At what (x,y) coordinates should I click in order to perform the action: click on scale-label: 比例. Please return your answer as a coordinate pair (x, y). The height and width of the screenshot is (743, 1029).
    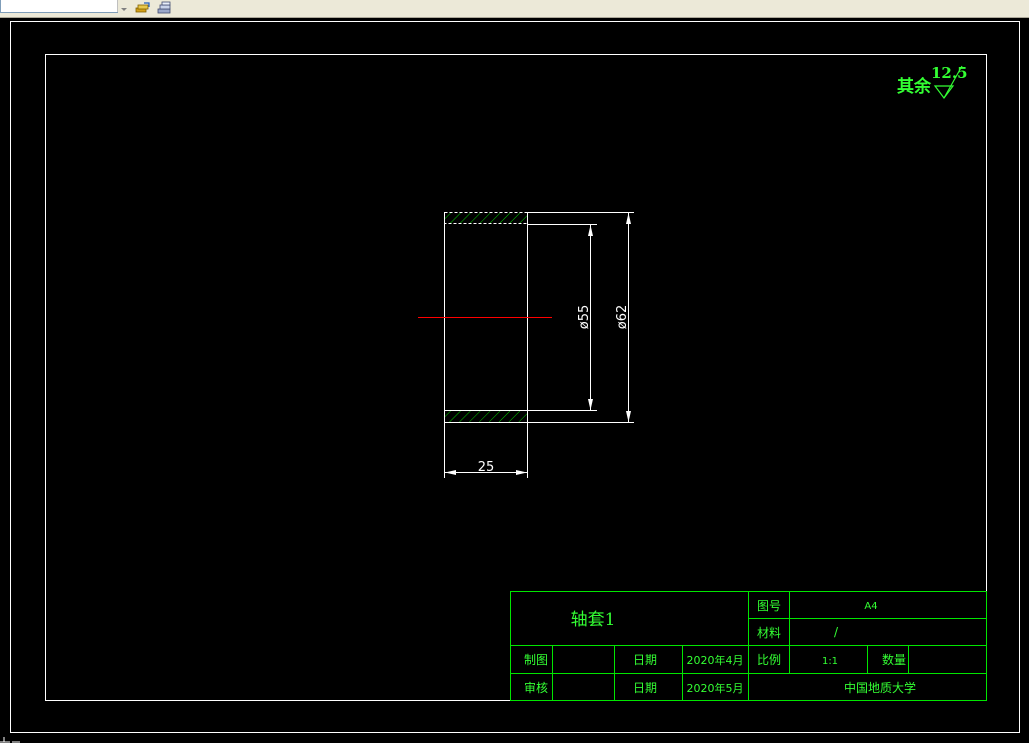
    Looking at the image, I should click on (769, 660).